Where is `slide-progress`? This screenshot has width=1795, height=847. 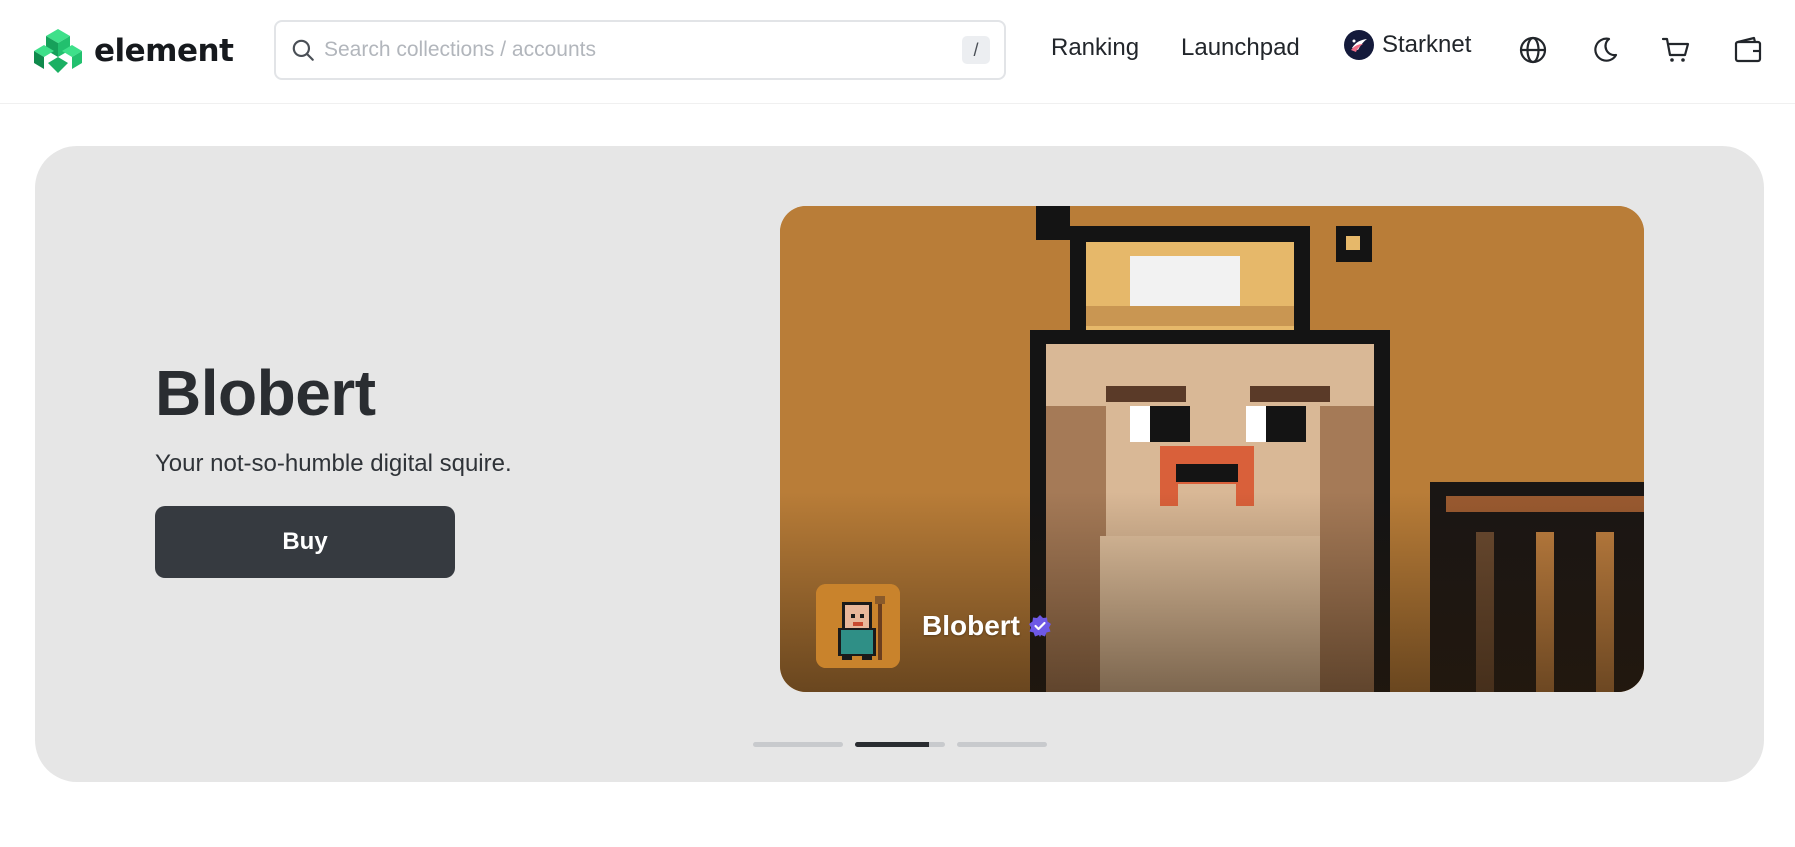 slide-progress is located at coordinates (892, 744).